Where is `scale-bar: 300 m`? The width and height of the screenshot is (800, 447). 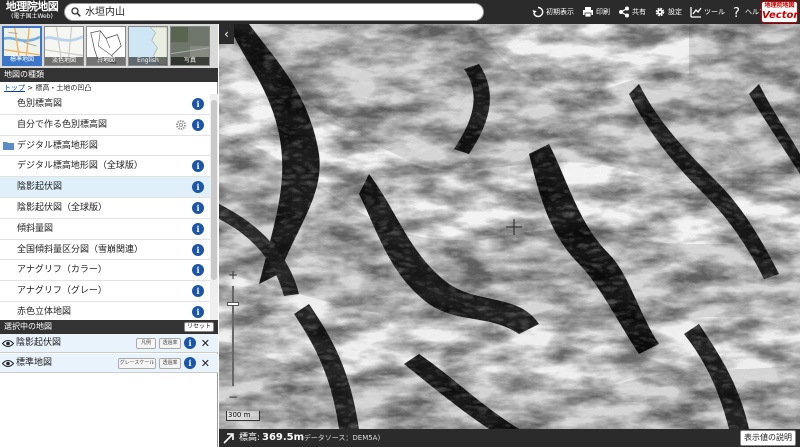 scale-bar: 300 m is located at coordinates (243, 416).